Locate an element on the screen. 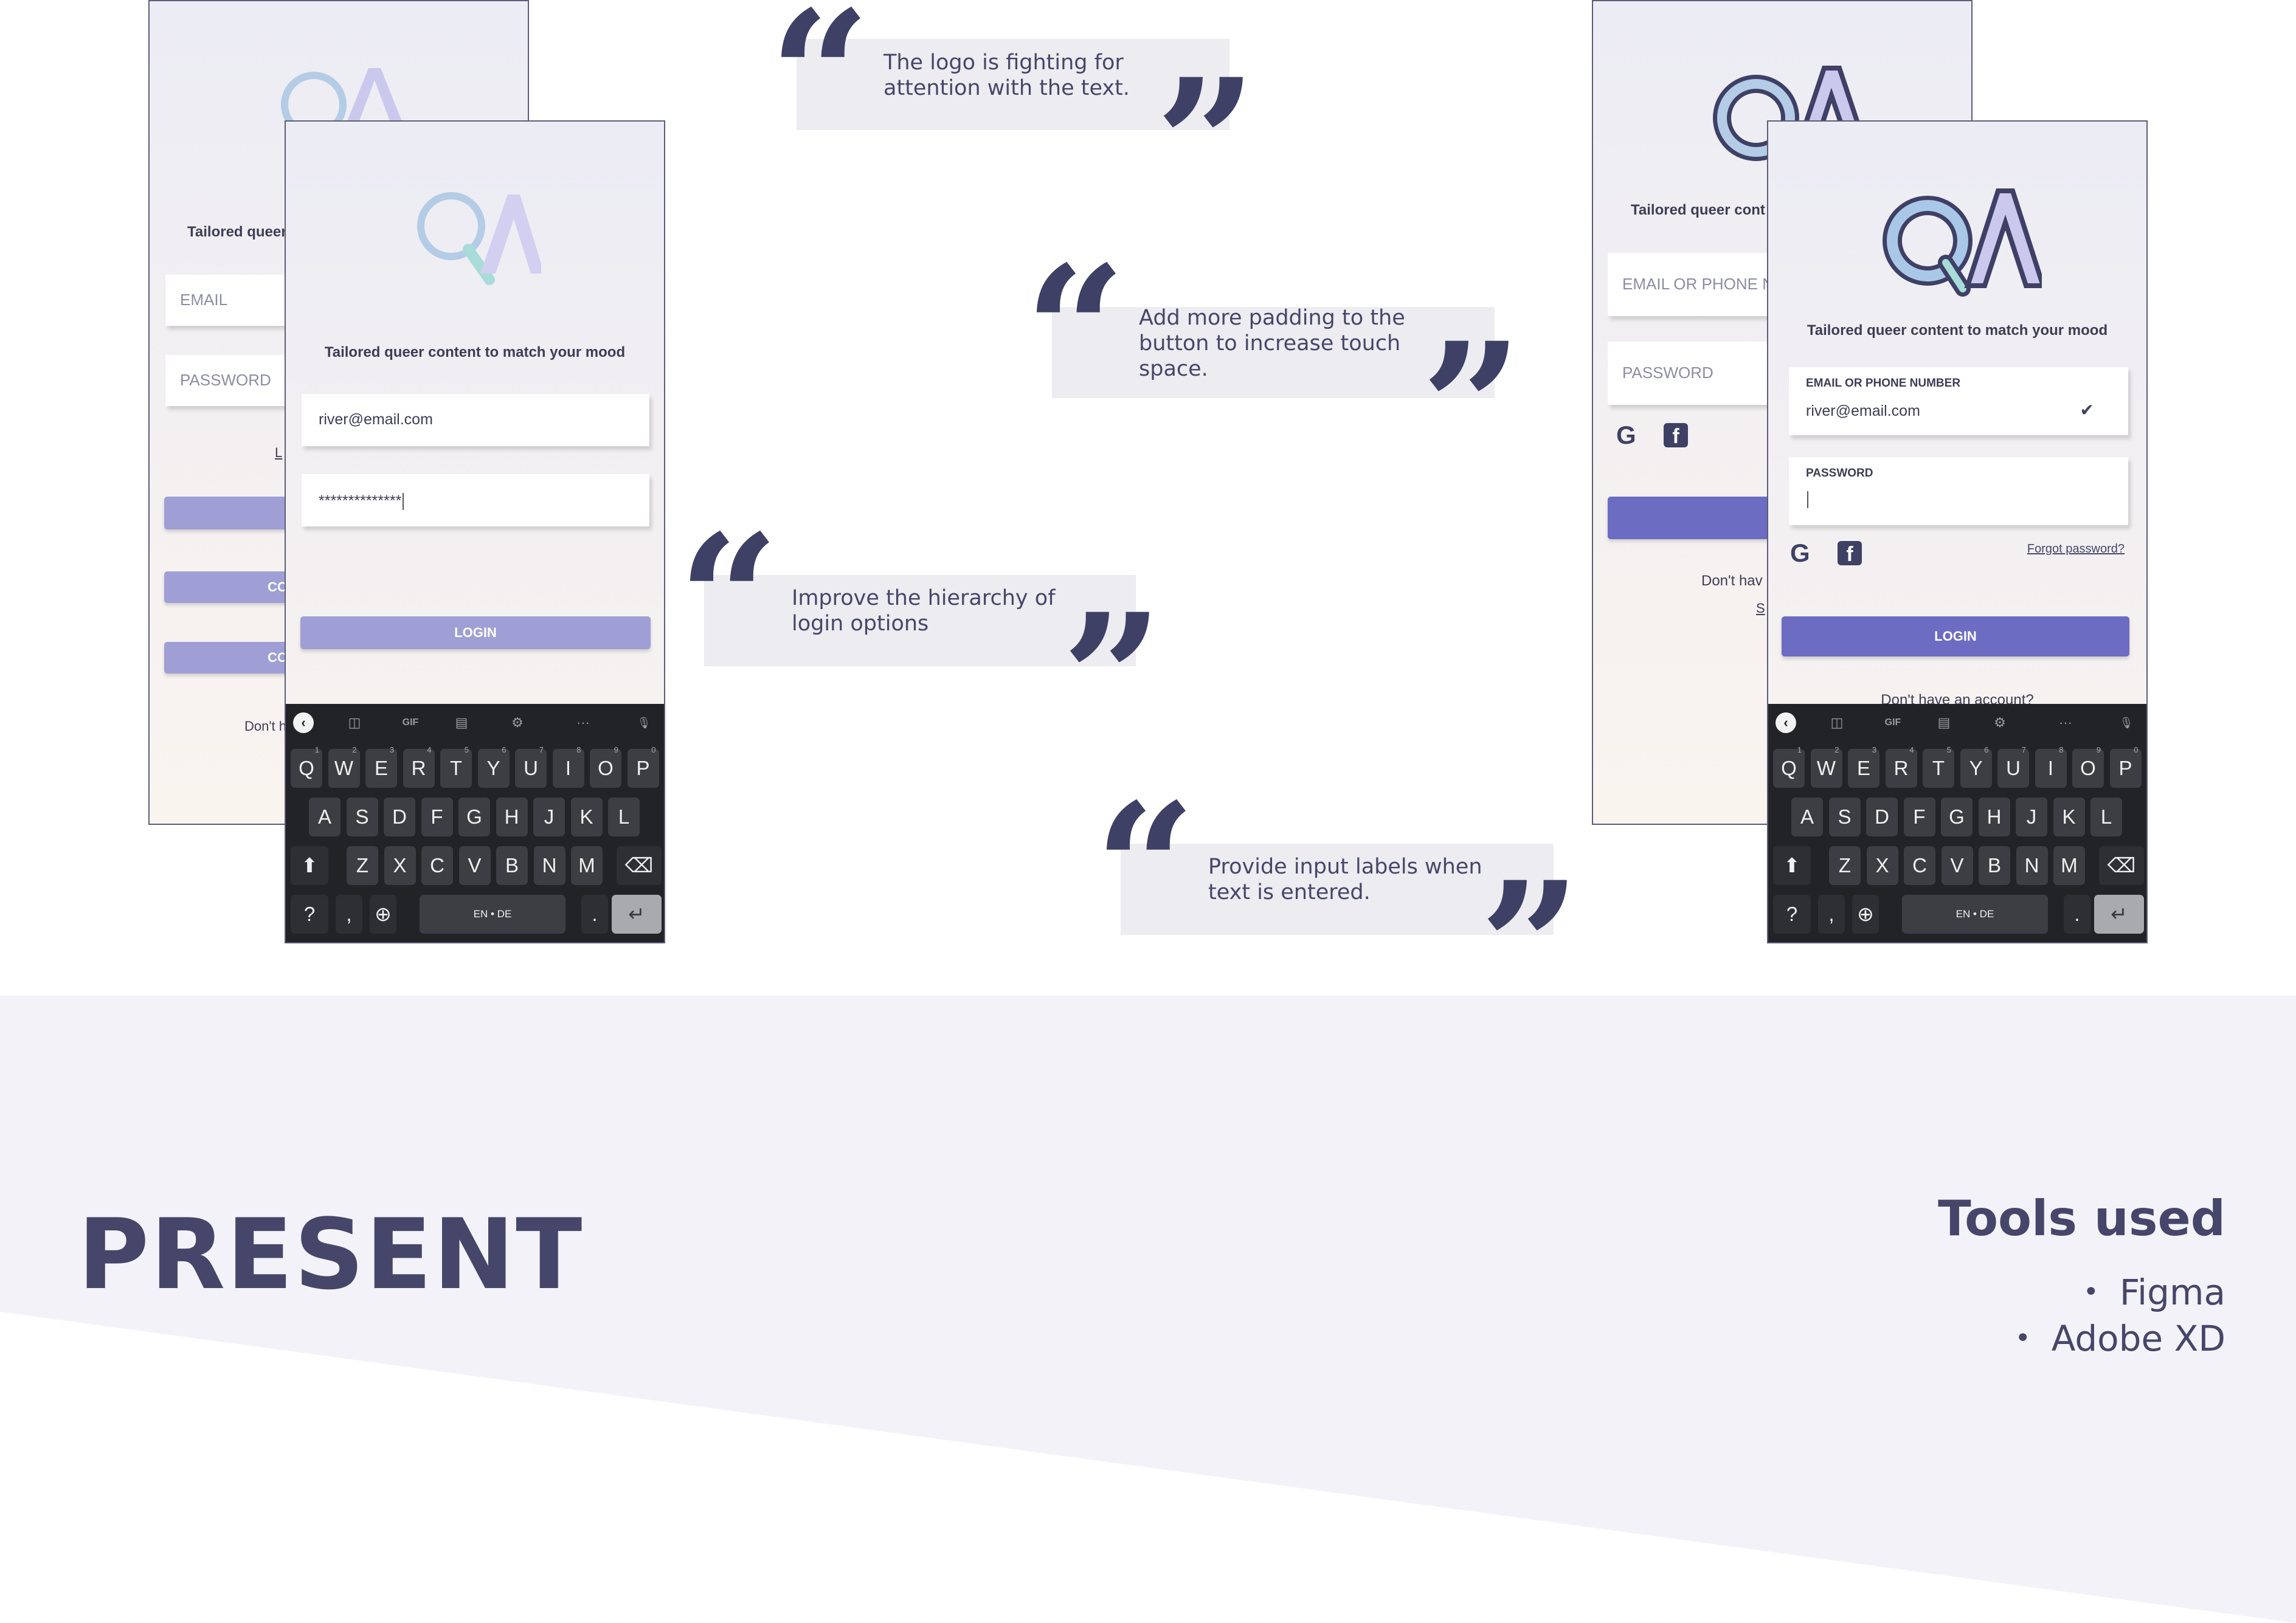  keyboard-toolbar: ‹ ◫ GIF ▤ ⚙ ··· 🎙 is located at coordinates (1957, 723).